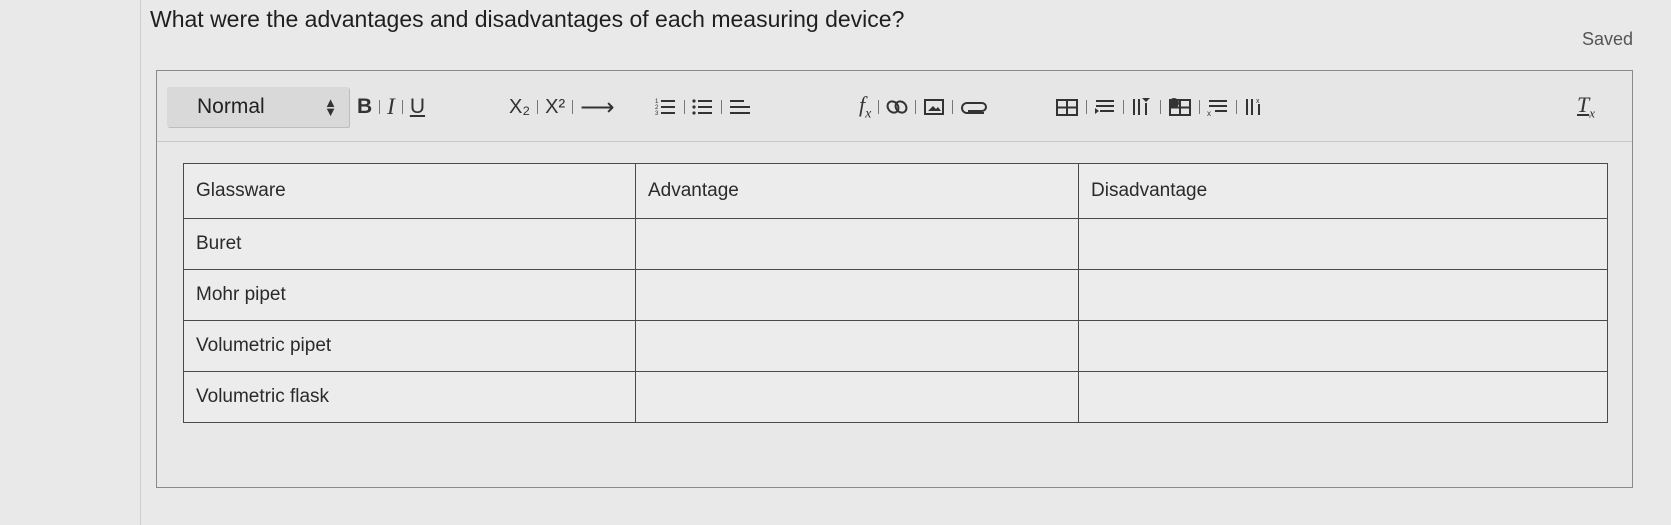  I want to click on subscript-button: X₂, so click(519, 107).